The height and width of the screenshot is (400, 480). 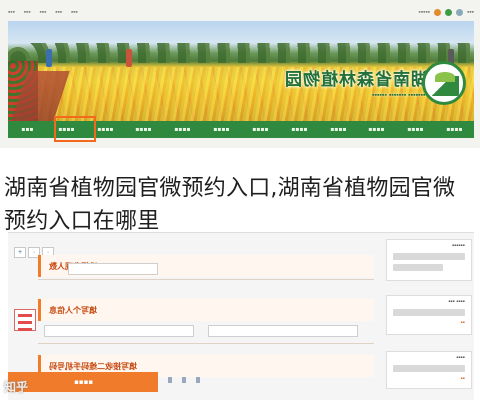 What do you see at coordinates (75, 129) in the screenshot?
I see `booking-highlight-box` at bounding box center [75, 129].